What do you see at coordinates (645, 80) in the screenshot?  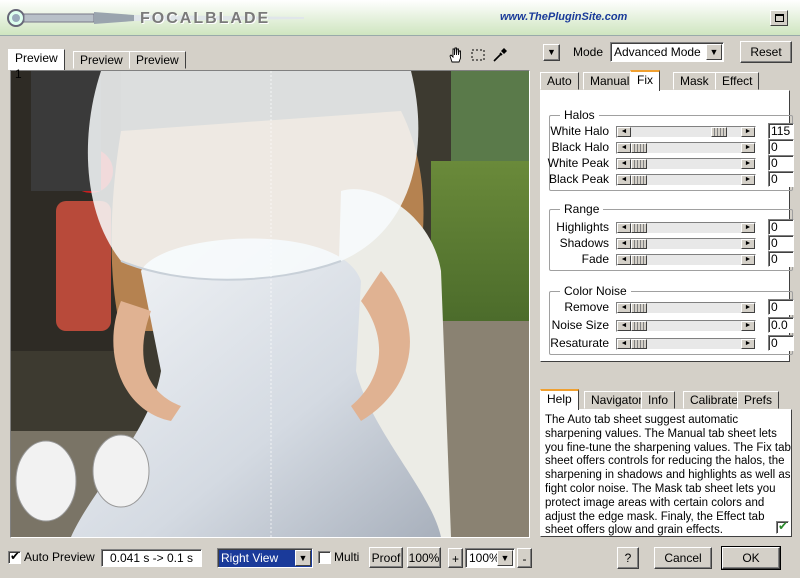 I see `tab-fix: Fix` at bounding box center [645, 80].